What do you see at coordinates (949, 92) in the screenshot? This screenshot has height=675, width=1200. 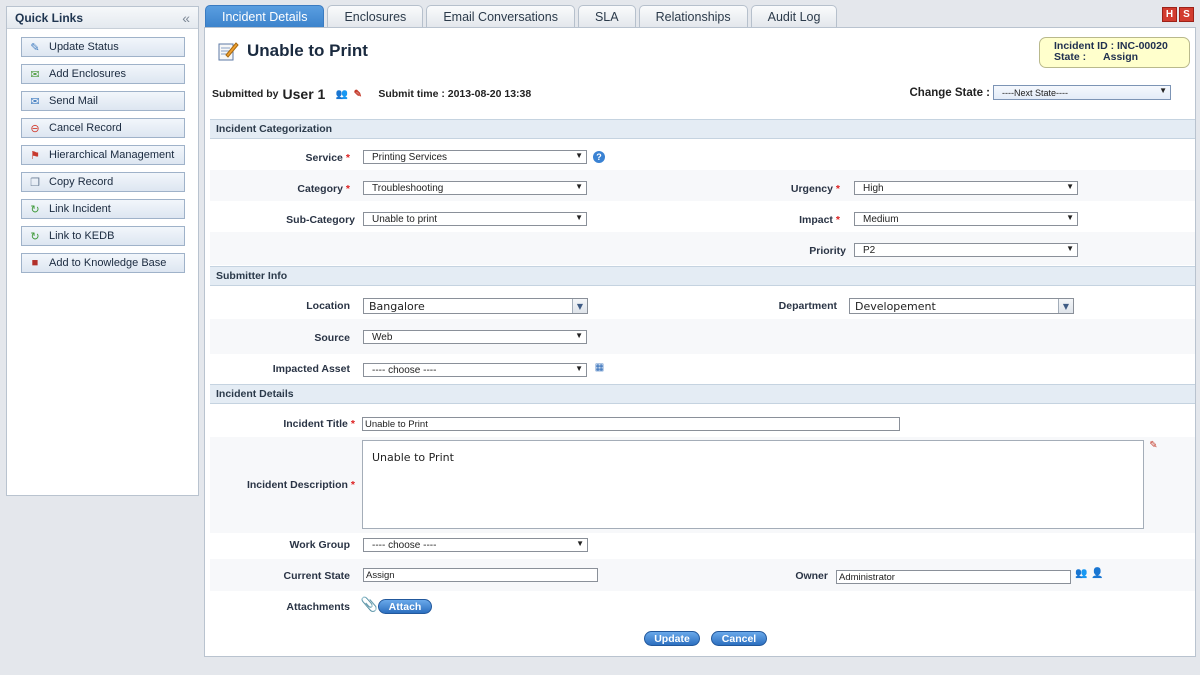 I see `change-state-label: Change State :` at bounding box center [949, 92].